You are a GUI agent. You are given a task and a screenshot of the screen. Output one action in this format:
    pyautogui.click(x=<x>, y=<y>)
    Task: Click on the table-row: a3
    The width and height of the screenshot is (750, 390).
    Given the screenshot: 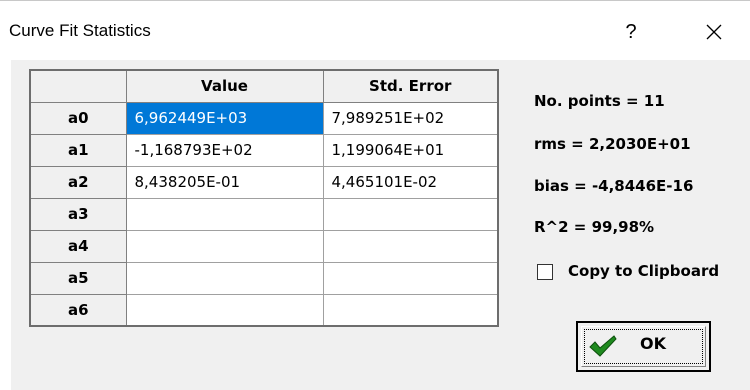 What is the action you would take?
    pyautogui.click(x=264, y=214)
    